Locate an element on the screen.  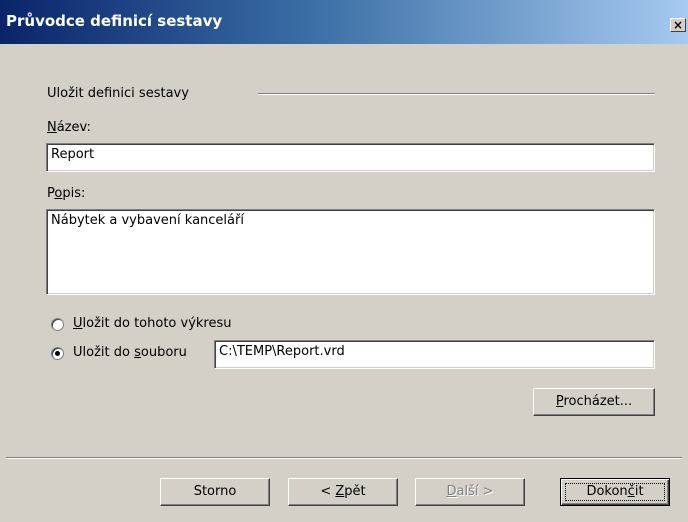
close-glyph: × is located at coordinates (678, 25).